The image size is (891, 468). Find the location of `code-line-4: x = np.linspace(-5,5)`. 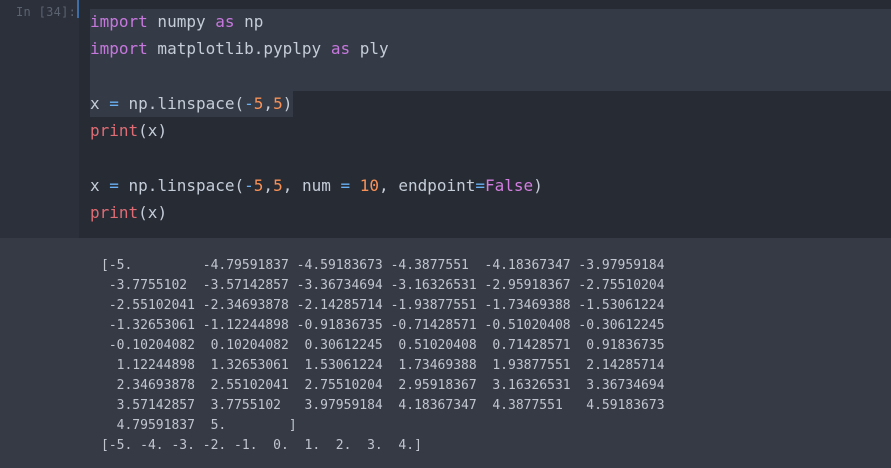

code-line-4: x = np.linspace(-5,5) is located at coordinates (191, 103).